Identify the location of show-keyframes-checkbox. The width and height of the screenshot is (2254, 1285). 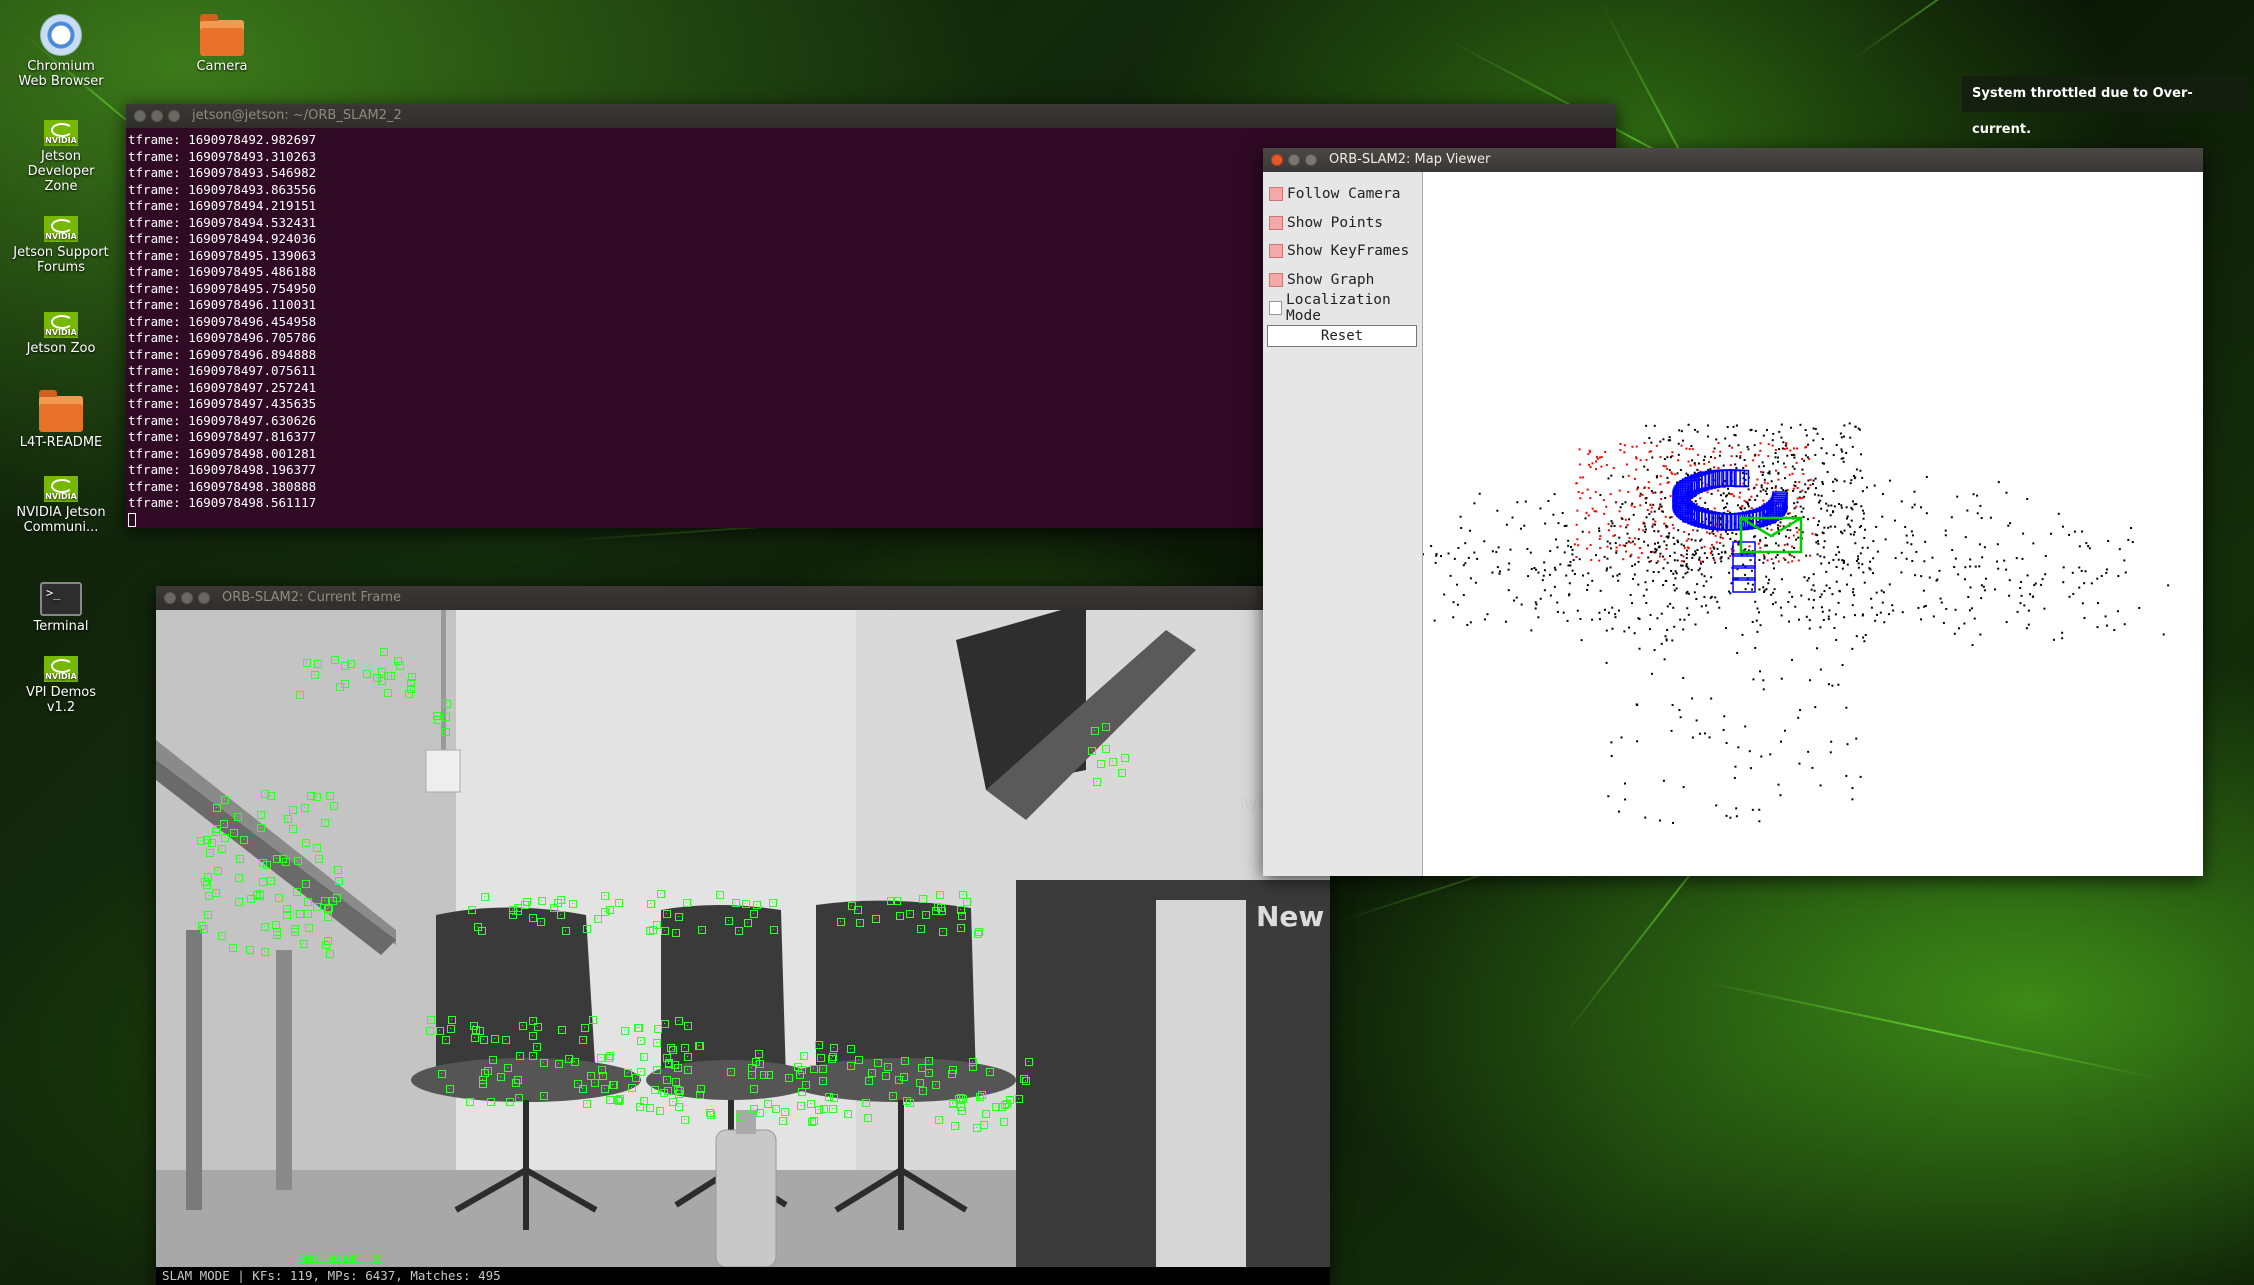
(1276, 251).